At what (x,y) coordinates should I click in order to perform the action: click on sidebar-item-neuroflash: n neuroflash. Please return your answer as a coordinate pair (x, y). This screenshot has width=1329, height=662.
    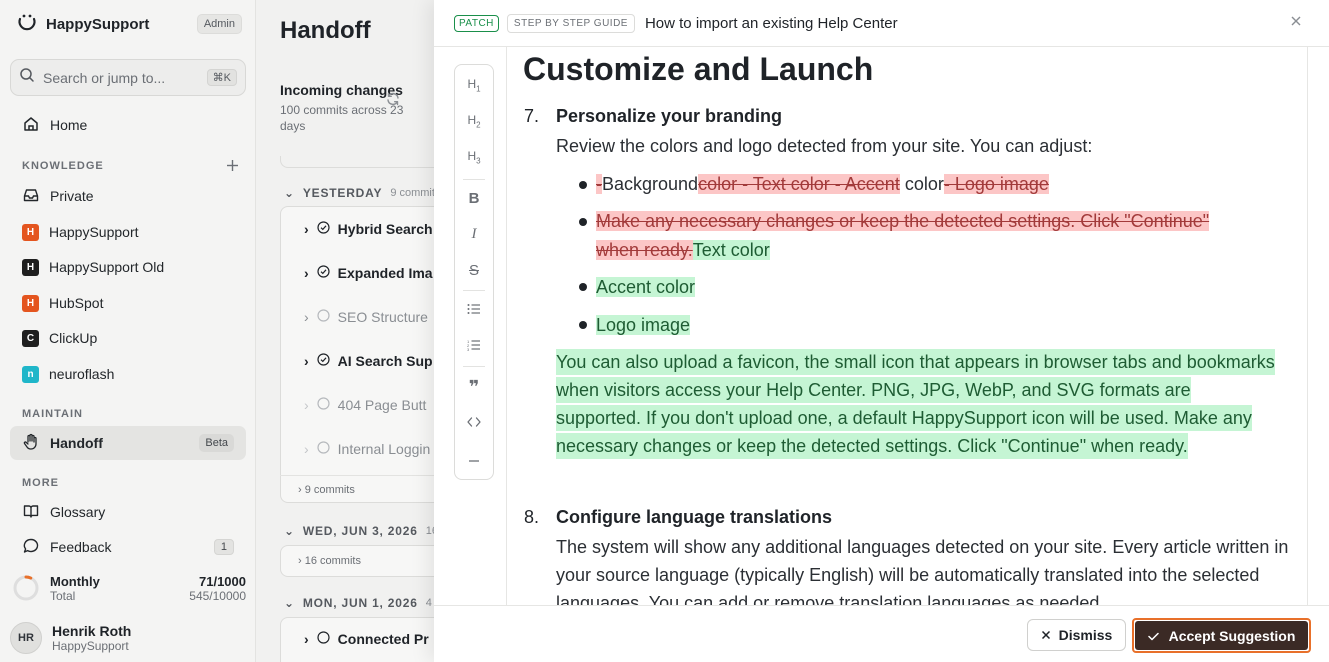
    Looking at the image, I should click on (128, 374).